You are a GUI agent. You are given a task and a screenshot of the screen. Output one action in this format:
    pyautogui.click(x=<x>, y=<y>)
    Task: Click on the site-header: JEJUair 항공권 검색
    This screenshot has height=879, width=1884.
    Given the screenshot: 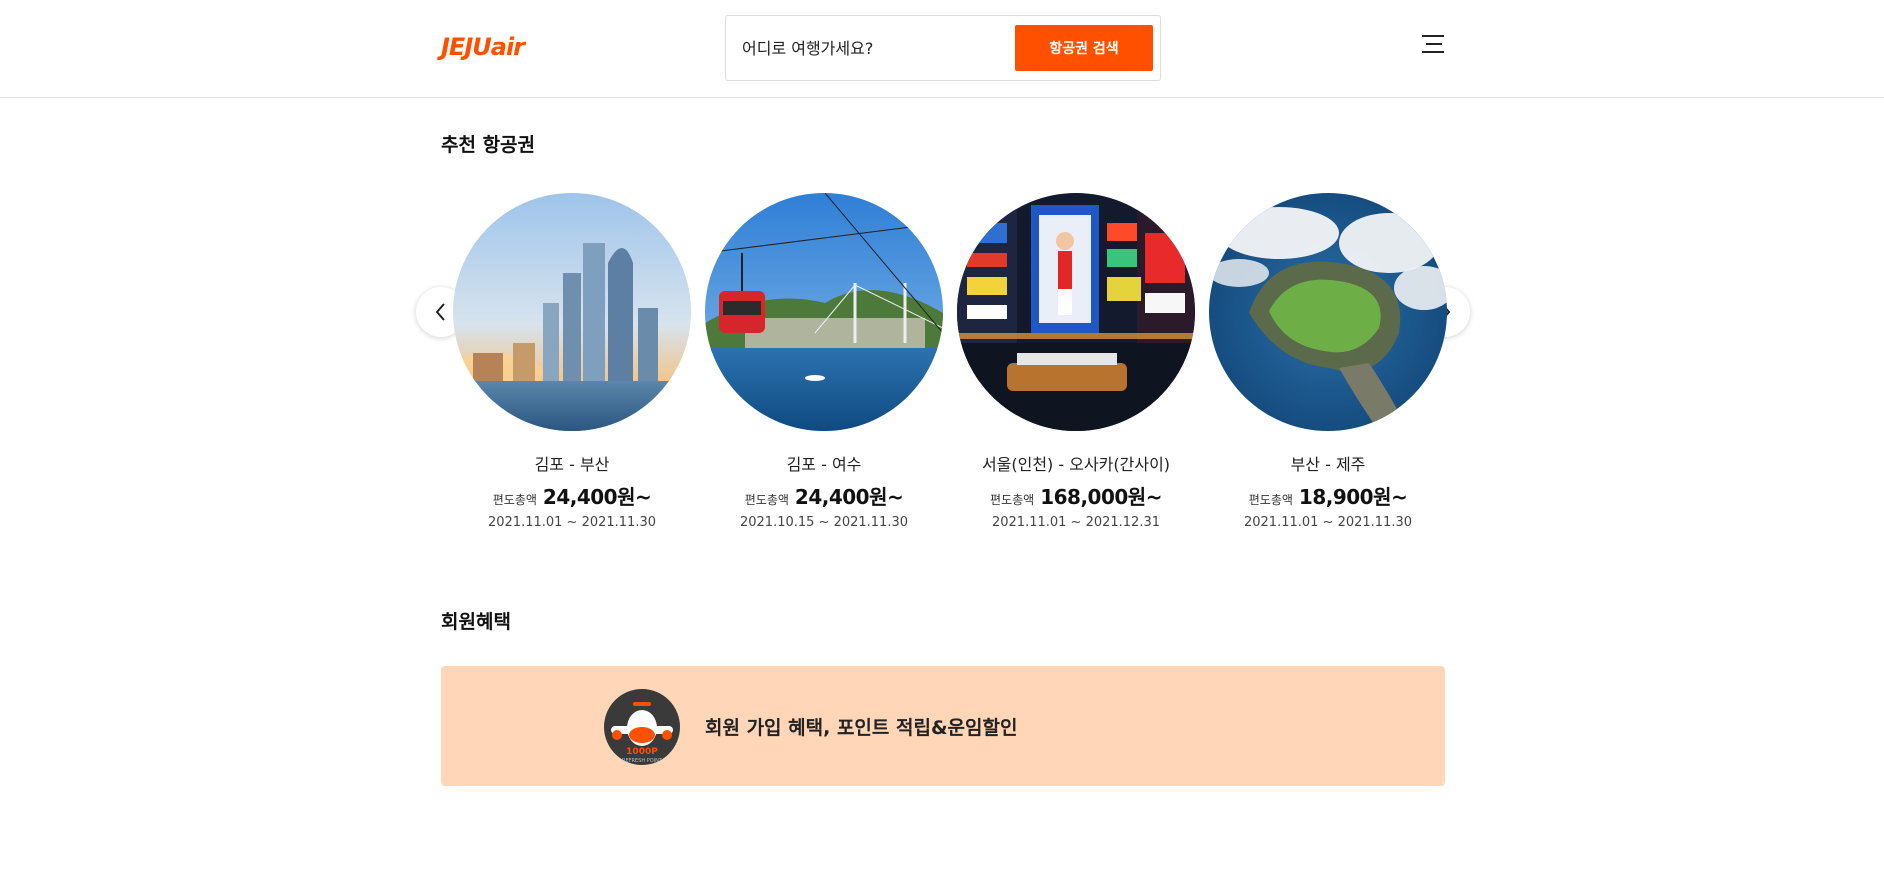 What is the action you would take?
    pyautogui.click(x=942, y=49)
    